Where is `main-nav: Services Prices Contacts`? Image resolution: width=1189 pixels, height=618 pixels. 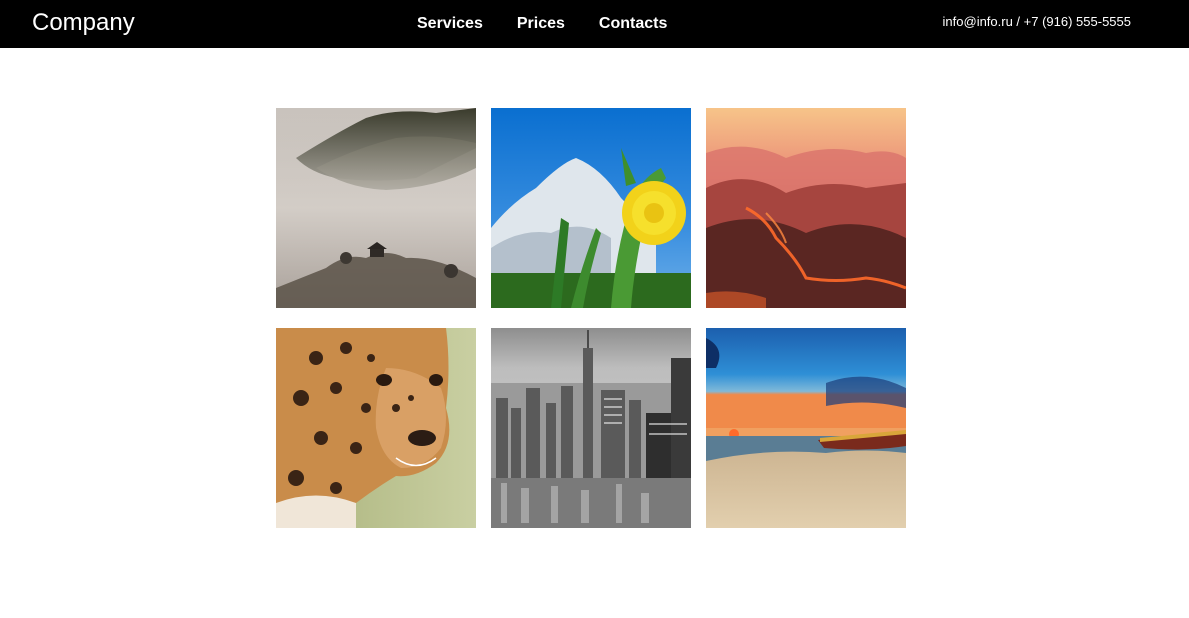
main-nav: Services Prices Contacts is located at coordinates (542, 24).